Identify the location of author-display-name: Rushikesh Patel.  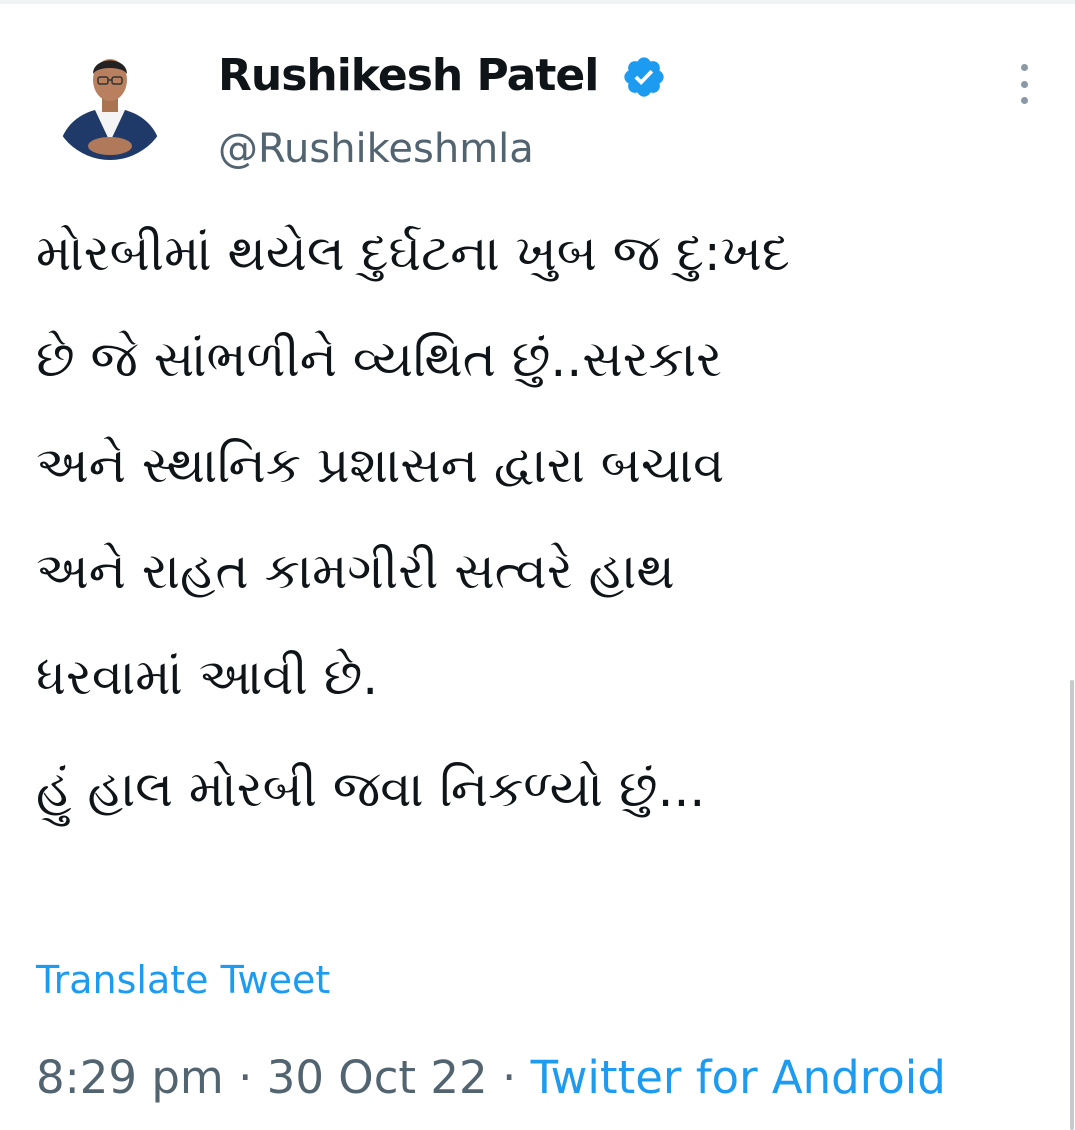
(408, 76).